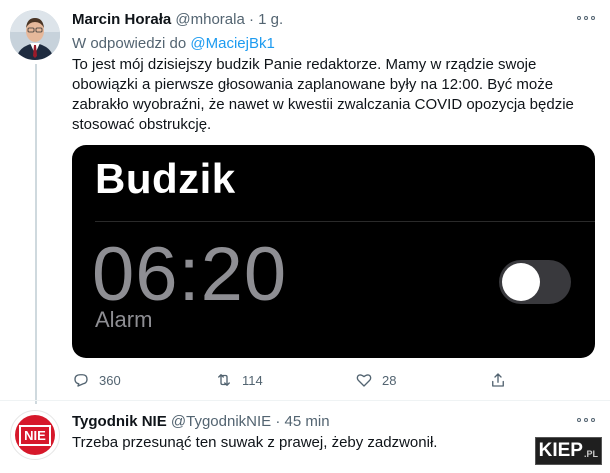 This screenshot has height=473, width=610. I want to click on toggle-knob, so click(521, 282).